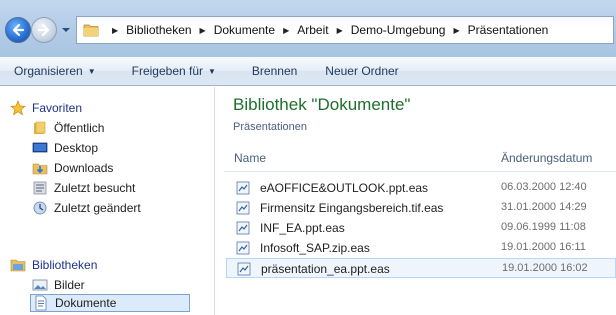  I want to click on documents-icon, so click(41, 303).